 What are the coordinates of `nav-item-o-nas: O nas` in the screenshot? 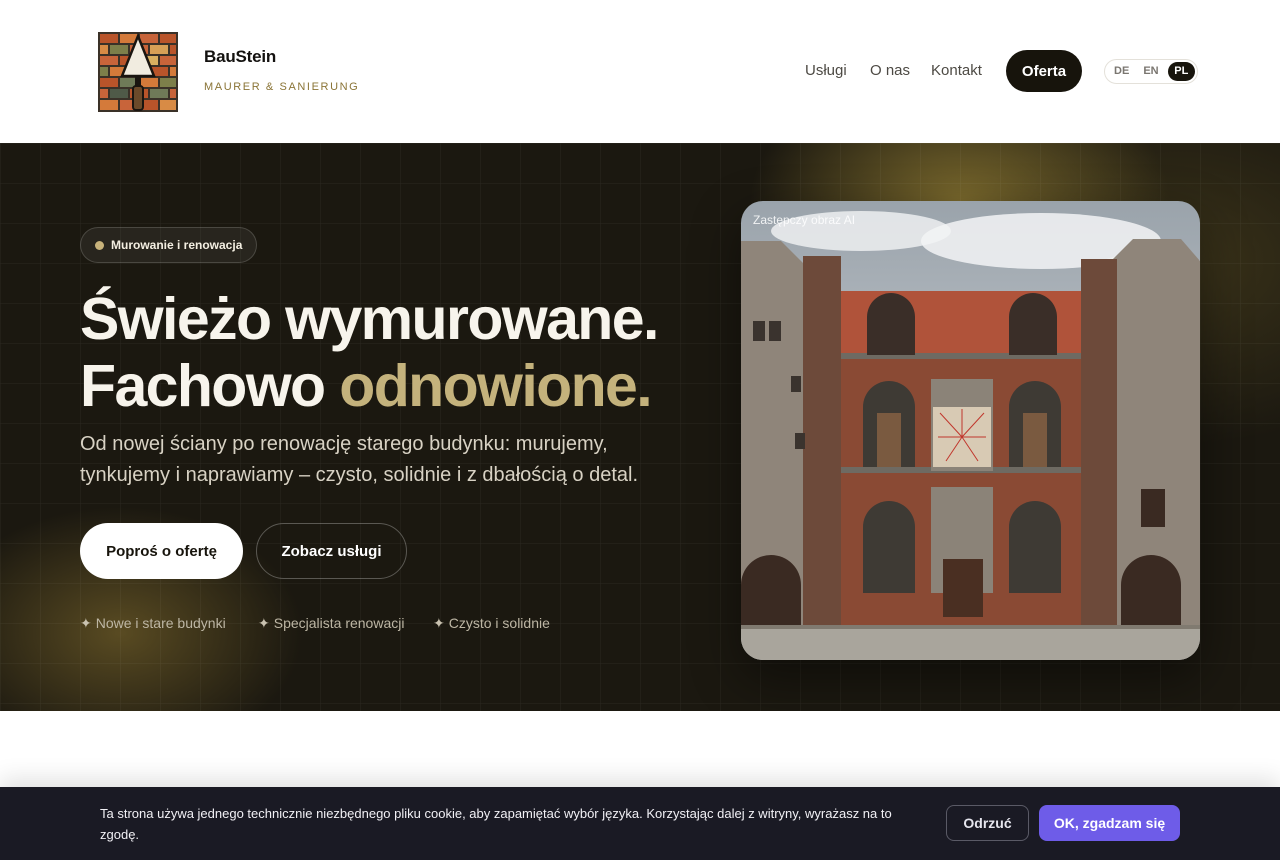 It's located at (890, 70).